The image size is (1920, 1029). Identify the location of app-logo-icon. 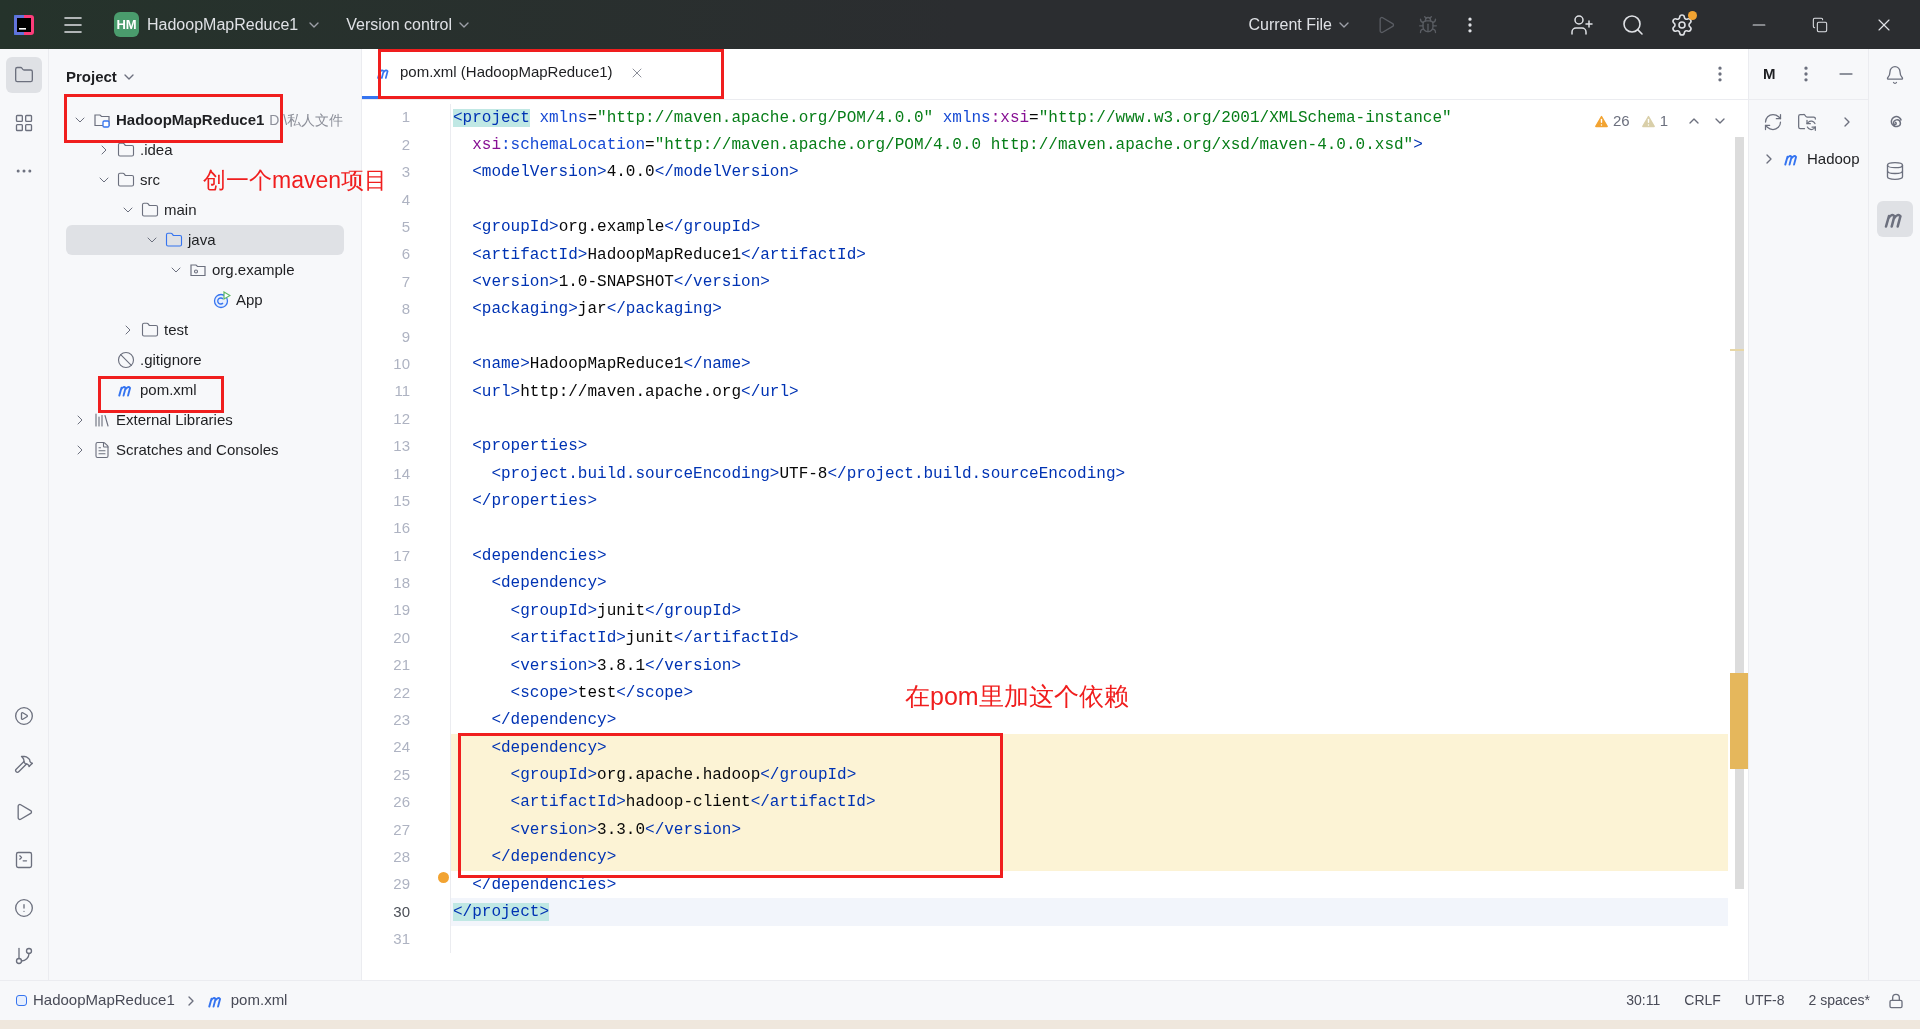
(24, 24).